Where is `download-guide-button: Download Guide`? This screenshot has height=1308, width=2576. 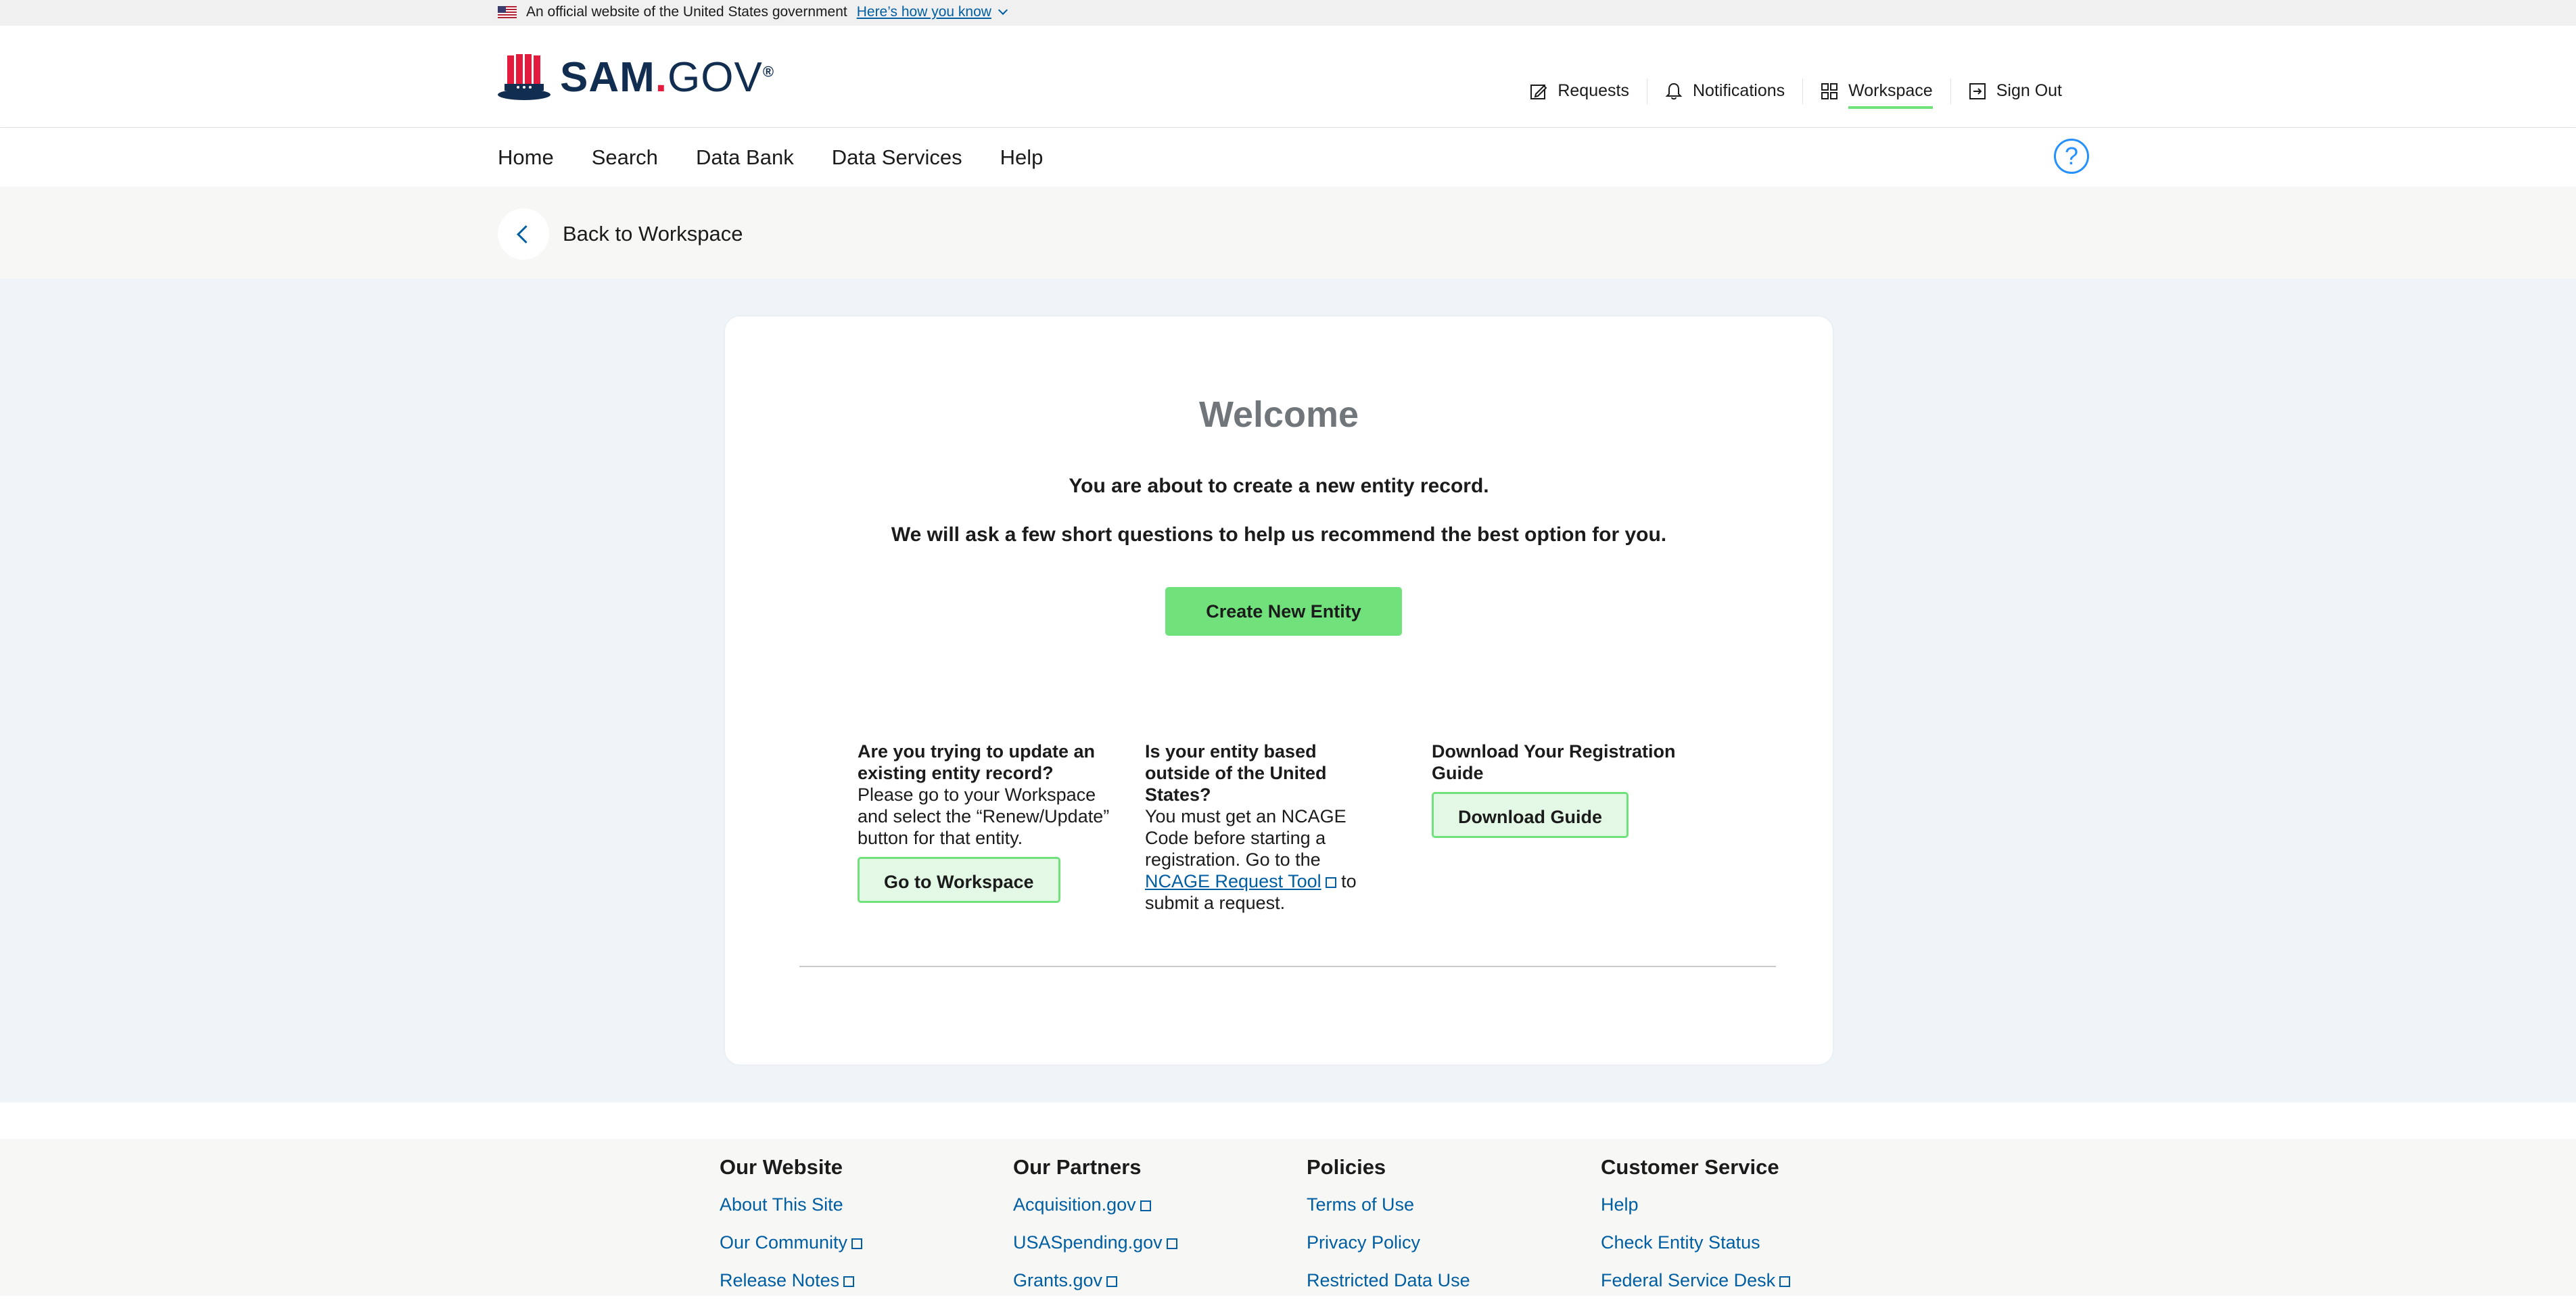 download-guide-button: Download Guide is located at coordinates (1530, 815).